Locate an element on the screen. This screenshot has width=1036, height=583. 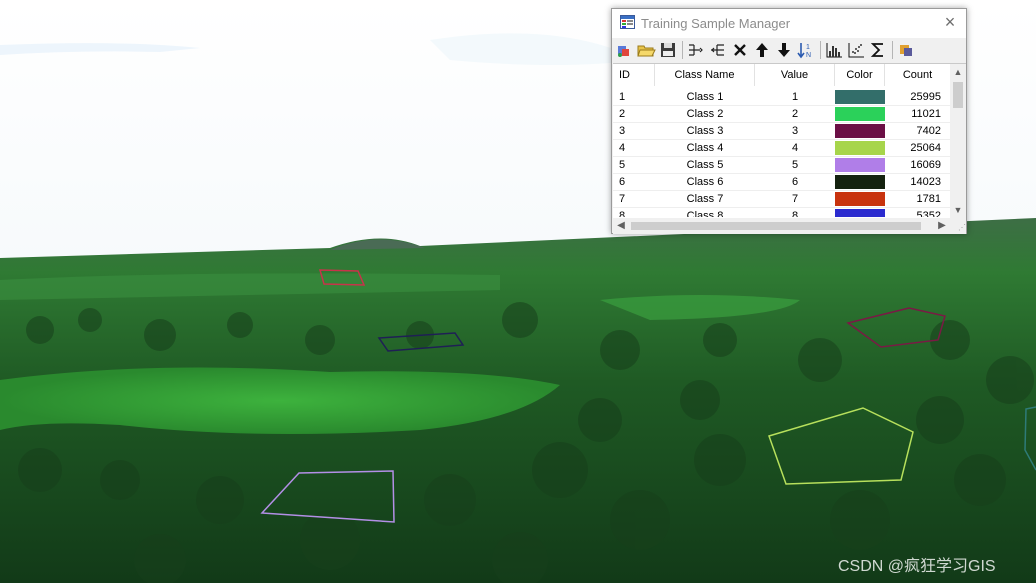
row-class-name: Class 2 is located at coordinates (705, 114).